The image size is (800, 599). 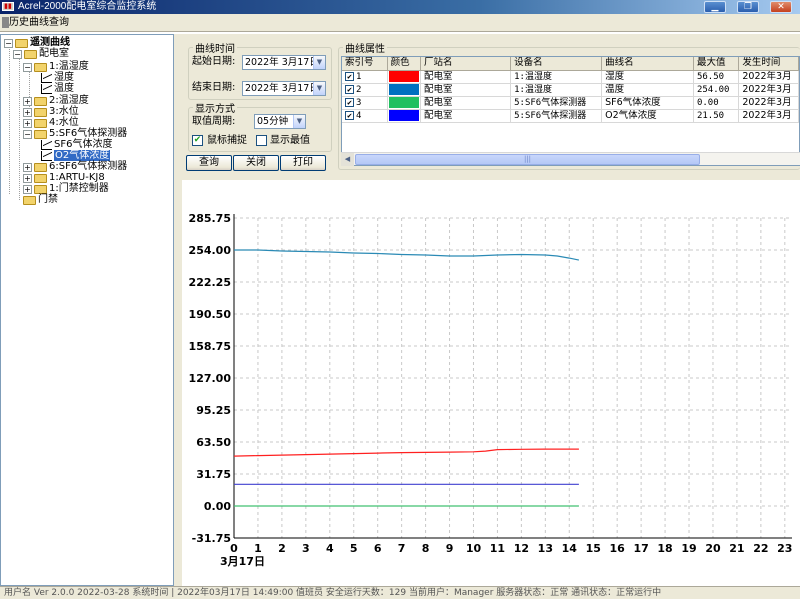 What do you see at coordinates (290, 140) in the screenshot?
I see `show-max-label: 显示最值` at bounding box center [290, 140].